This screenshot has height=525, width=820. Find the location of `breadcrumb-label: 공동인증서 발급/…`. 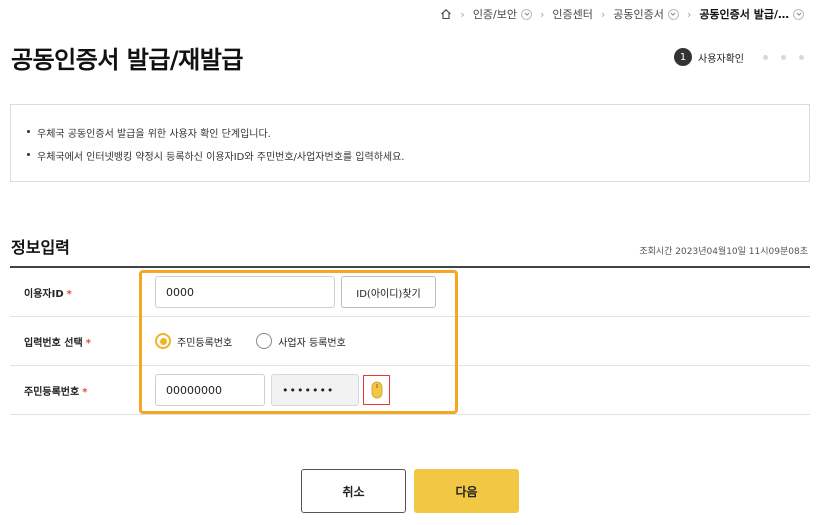

breadcrumb-label: 공동인증서 발급/… is located at coordinates (744, 14).